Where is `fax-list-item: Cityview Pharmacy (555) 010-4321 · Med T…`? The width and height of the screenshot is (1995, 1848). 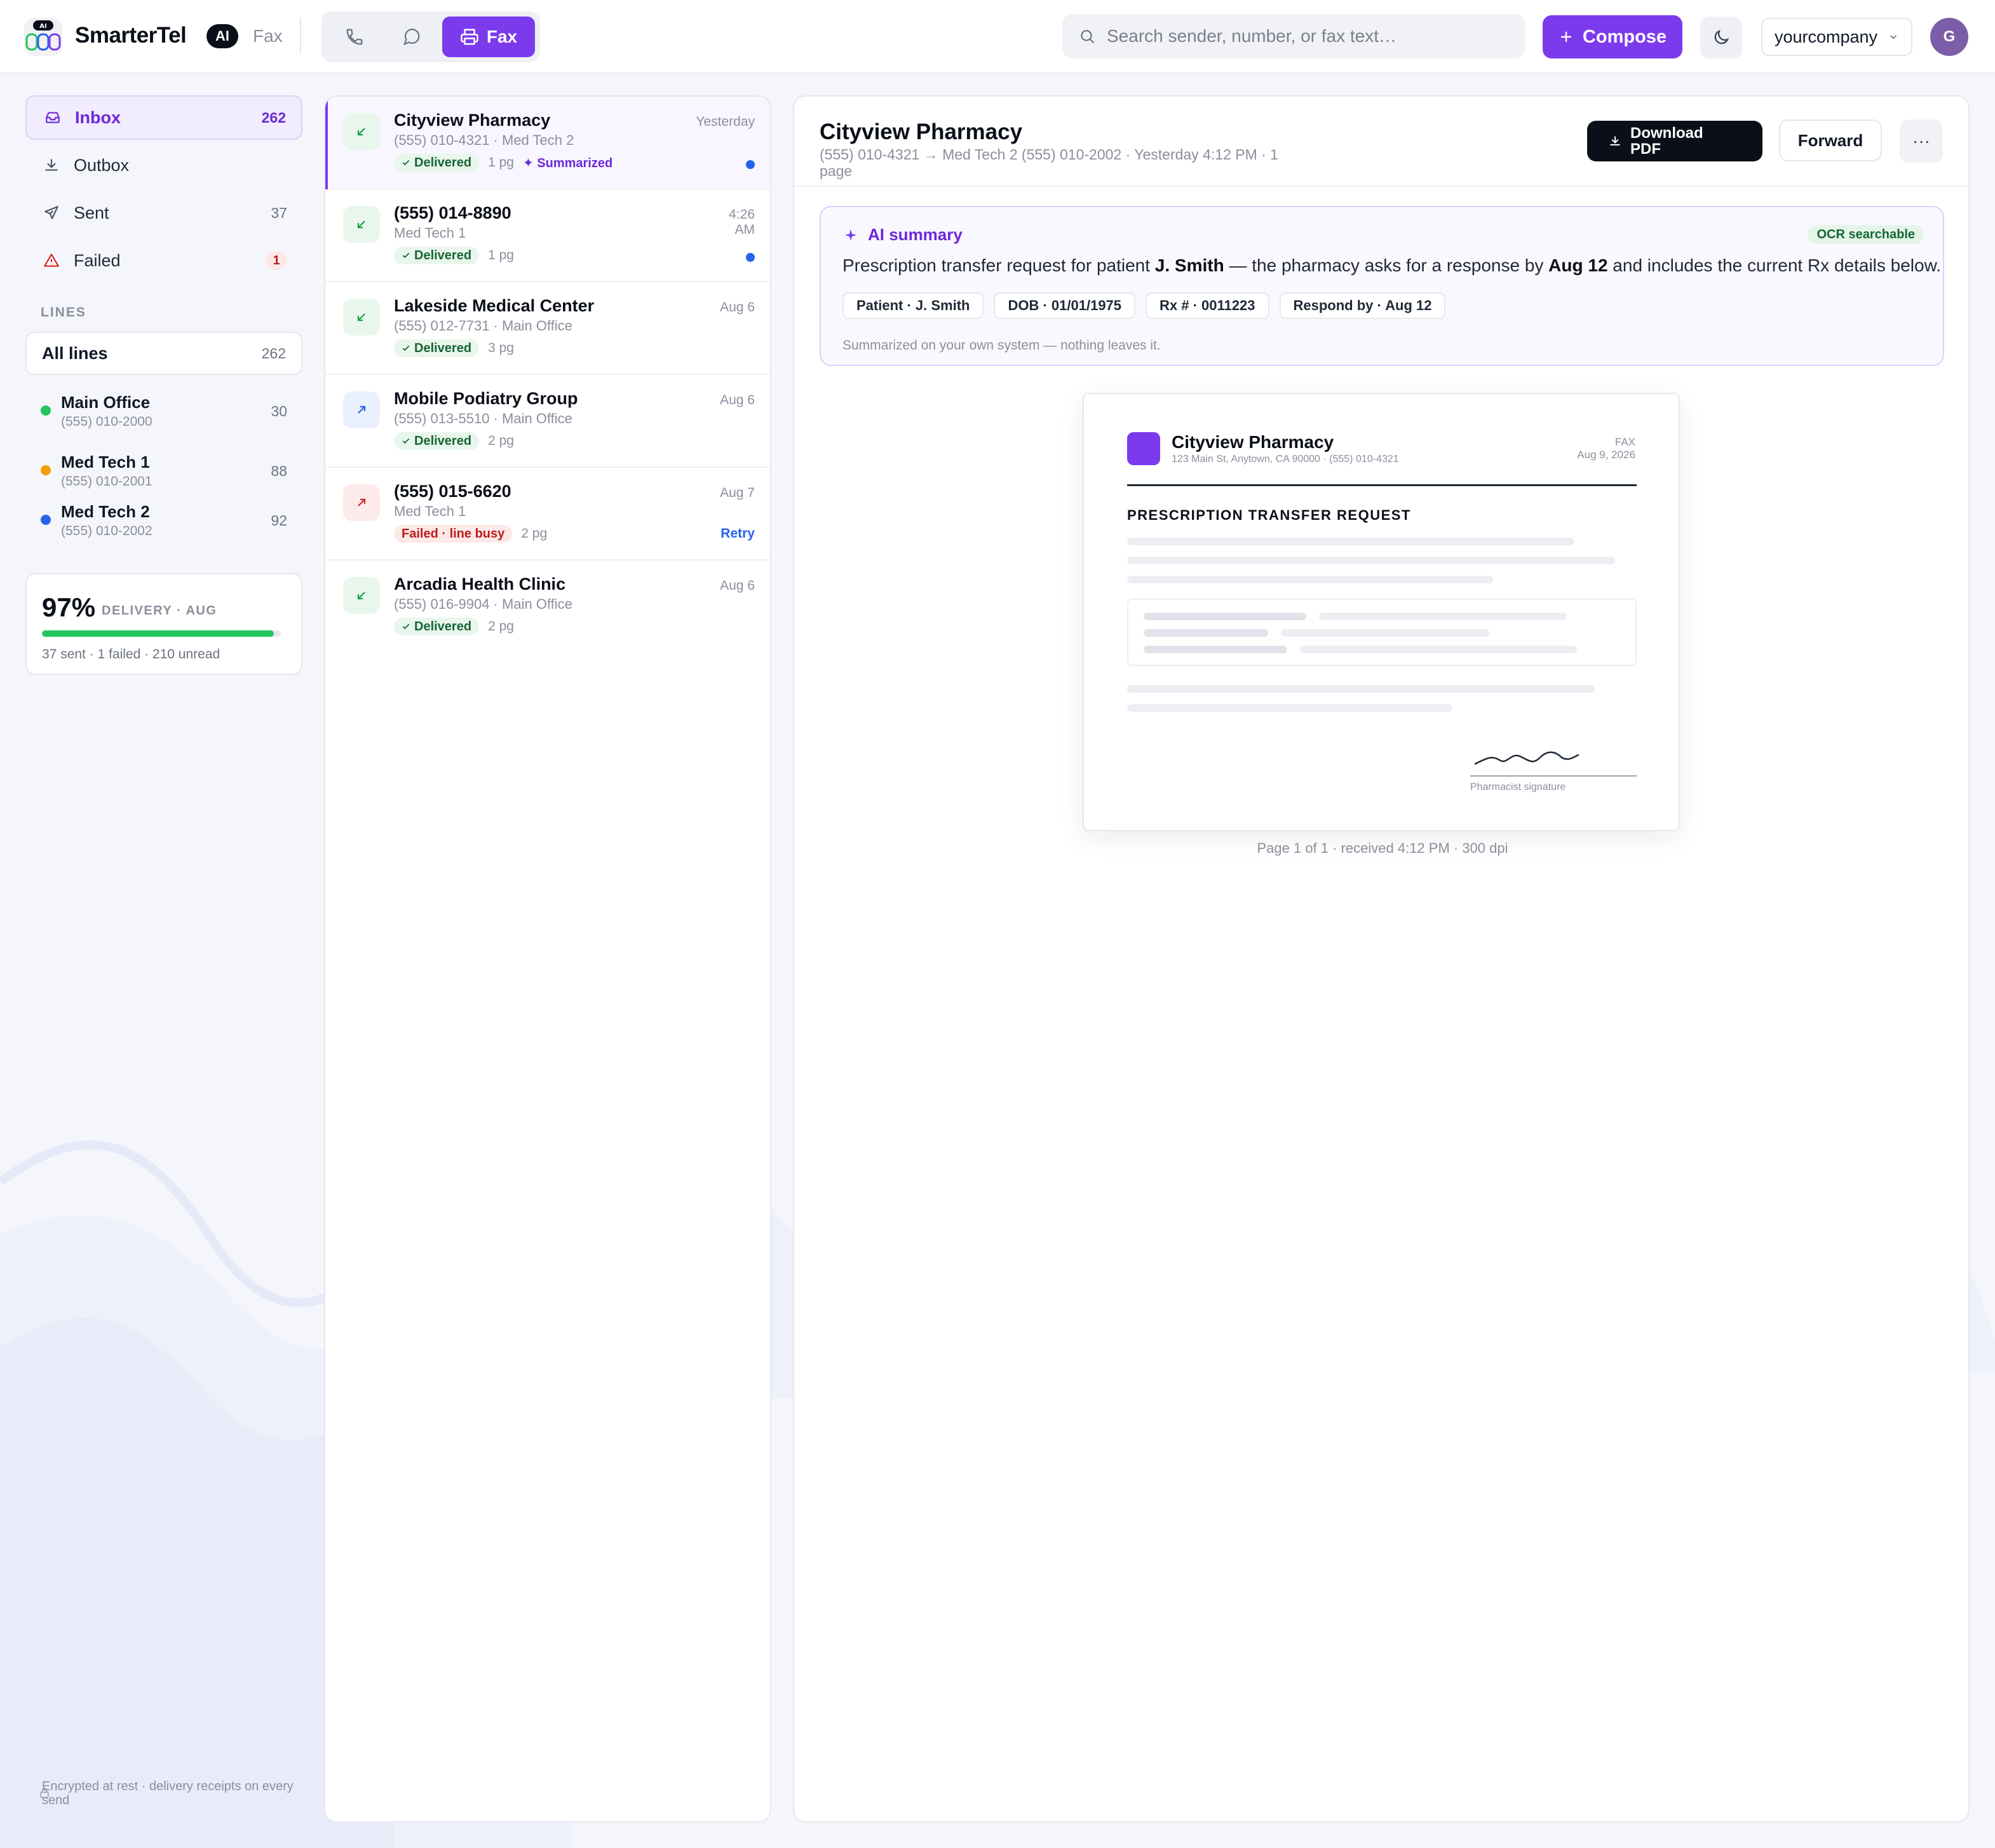 fax-list-item: Cityview Pharmacy (555) 010-4321 · Med T… is located at coordinates (547, 143).